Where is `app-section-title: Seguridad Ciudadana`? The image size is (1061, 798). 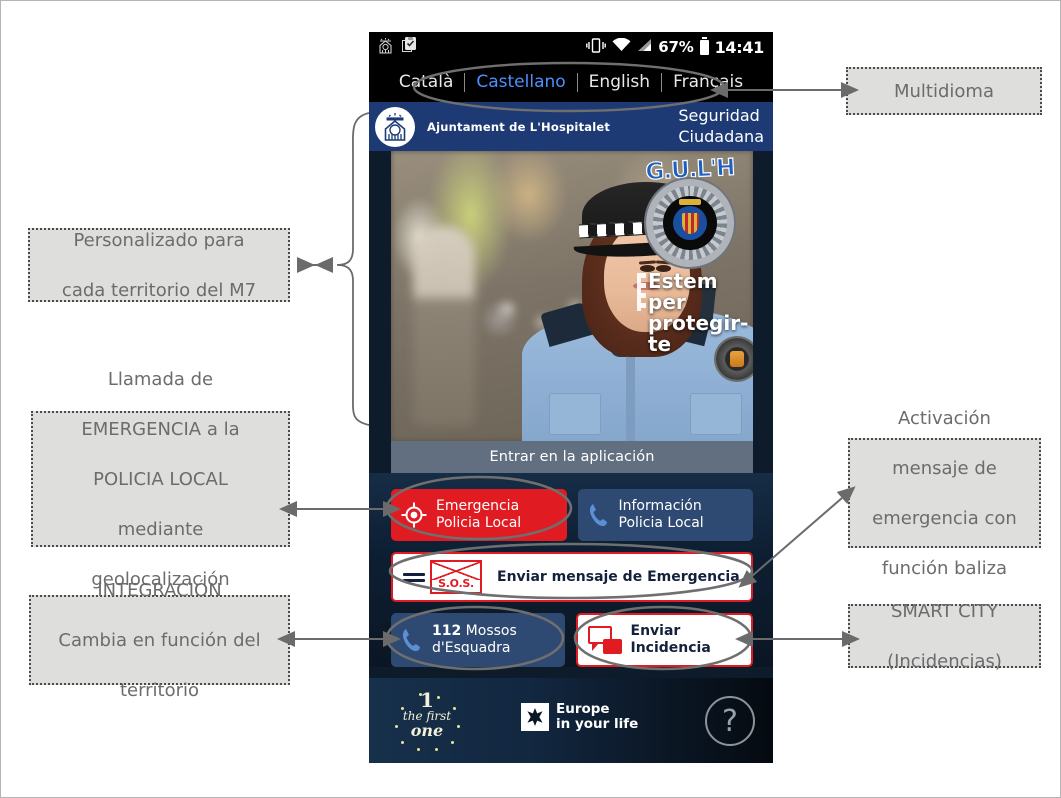
app-section-title: Seguridad Ciudadana is located at coordinates (721, 126).